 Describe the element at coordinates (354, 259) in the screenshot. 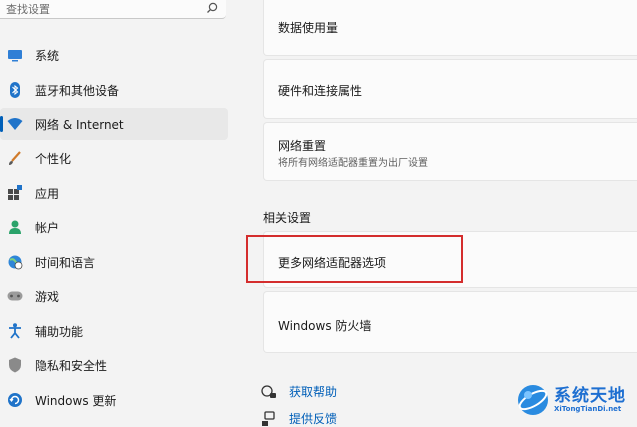

I see `highlight-box` at that location.